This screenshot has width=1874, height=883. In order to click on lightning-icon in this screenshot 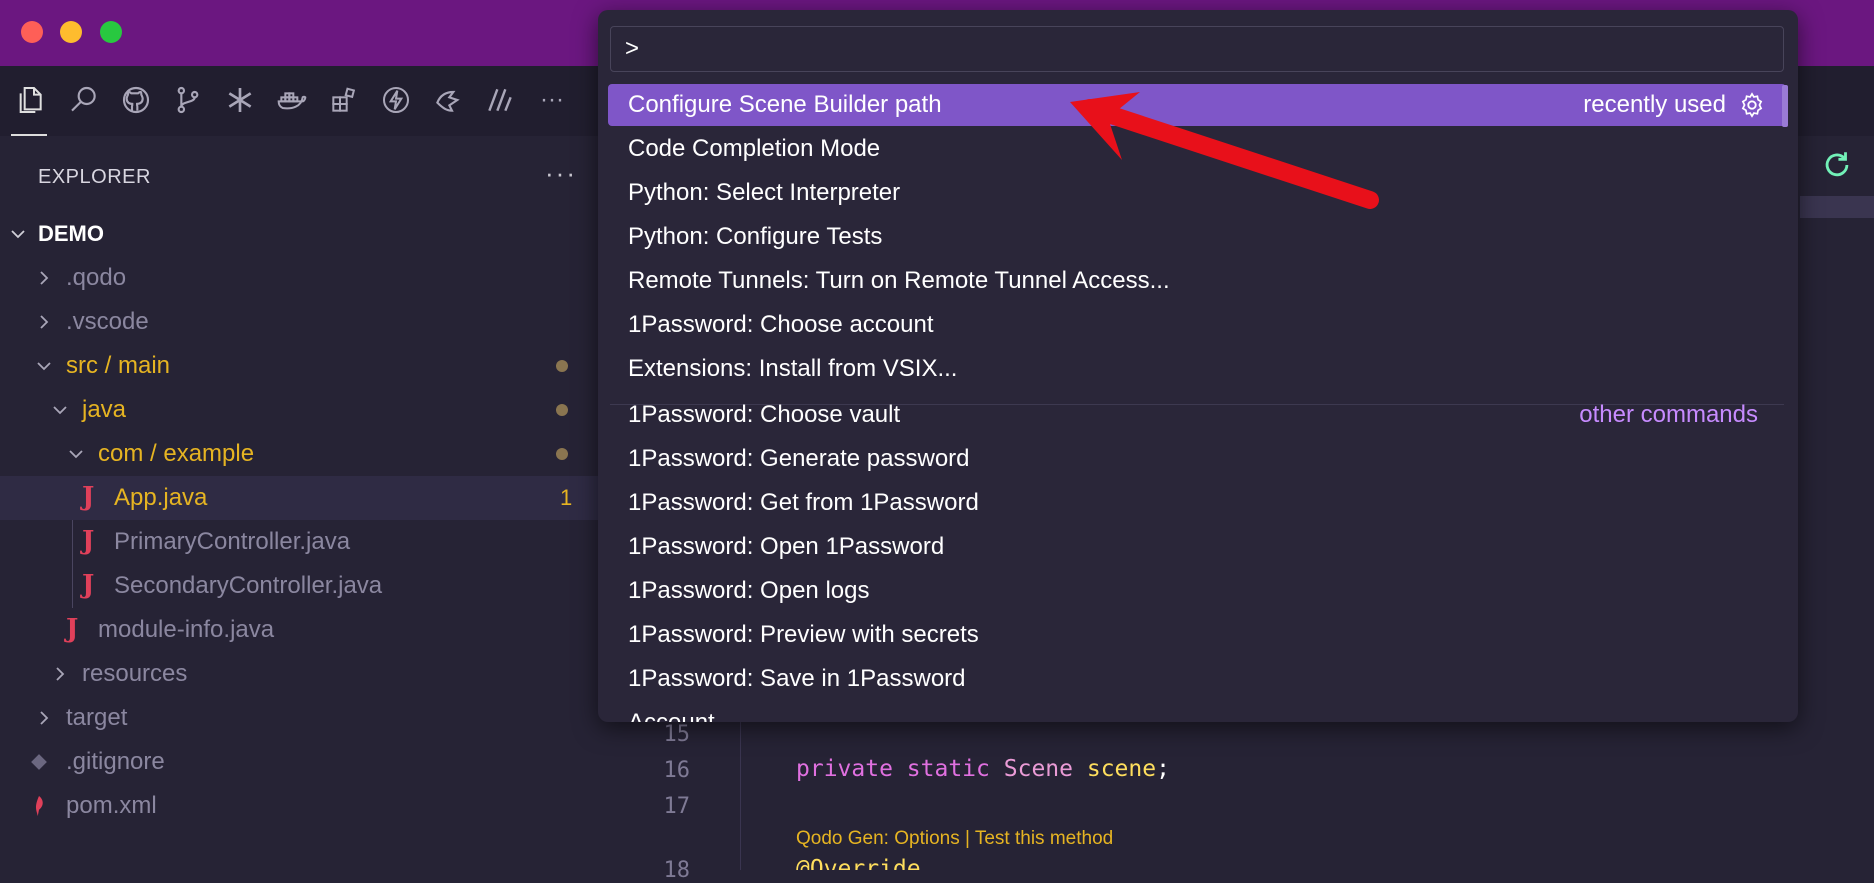, I will do `click(396, 100)`.